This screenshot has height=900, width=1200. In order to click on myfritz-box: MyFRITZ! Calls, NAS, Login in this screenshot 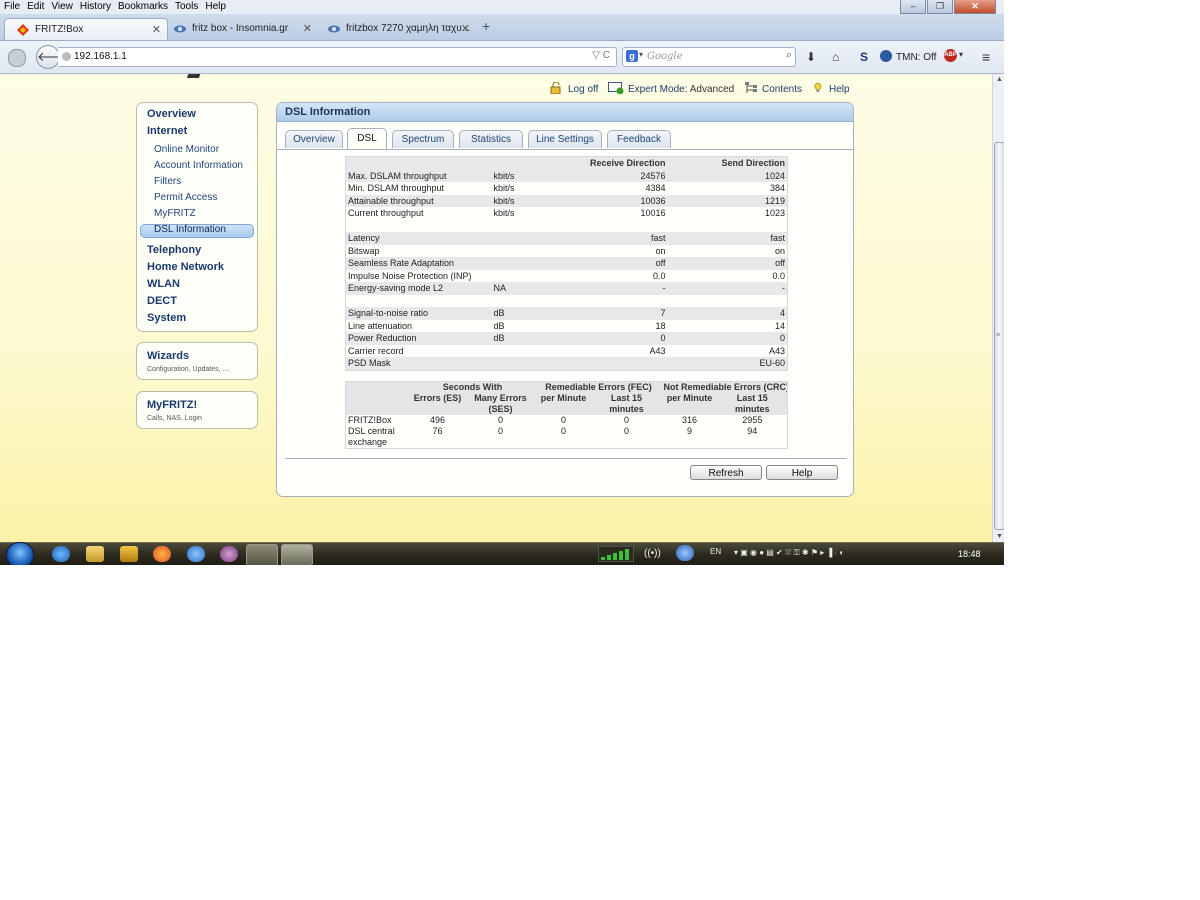, I will do `click(197, 410)`.